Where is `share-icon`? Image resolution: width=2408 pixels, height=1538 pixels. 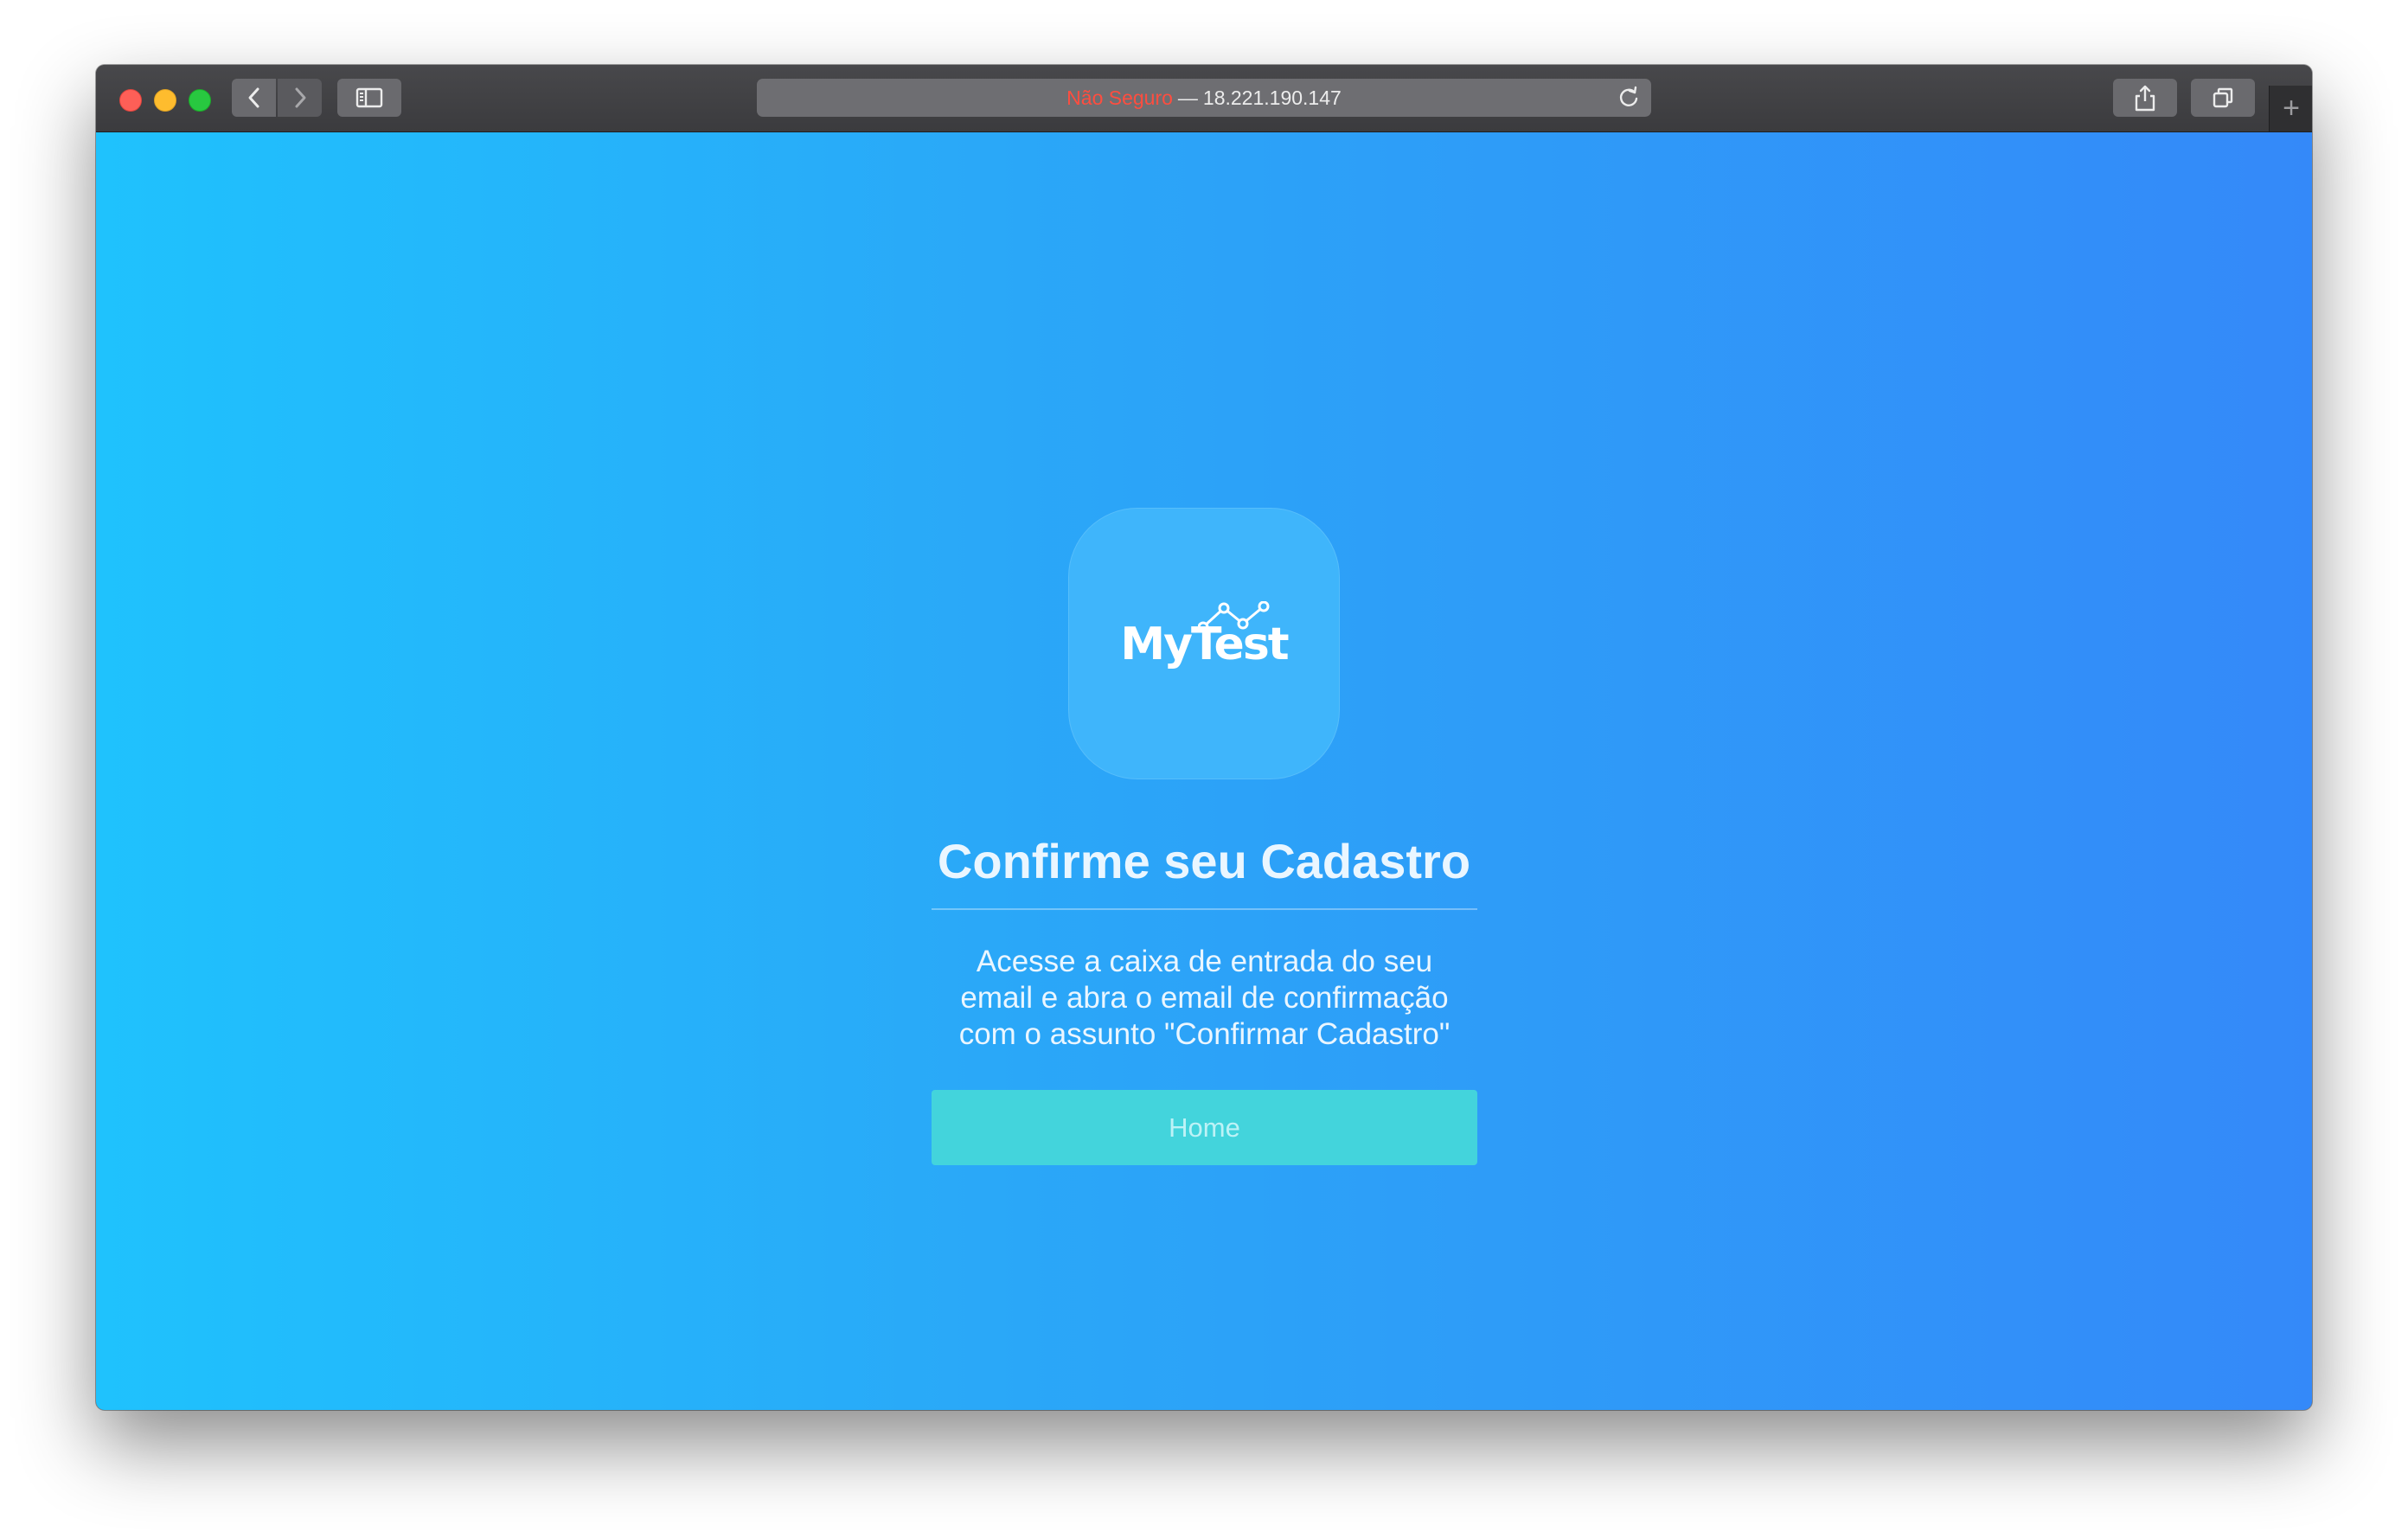 share-icon is located at coordinates (2145, 99).